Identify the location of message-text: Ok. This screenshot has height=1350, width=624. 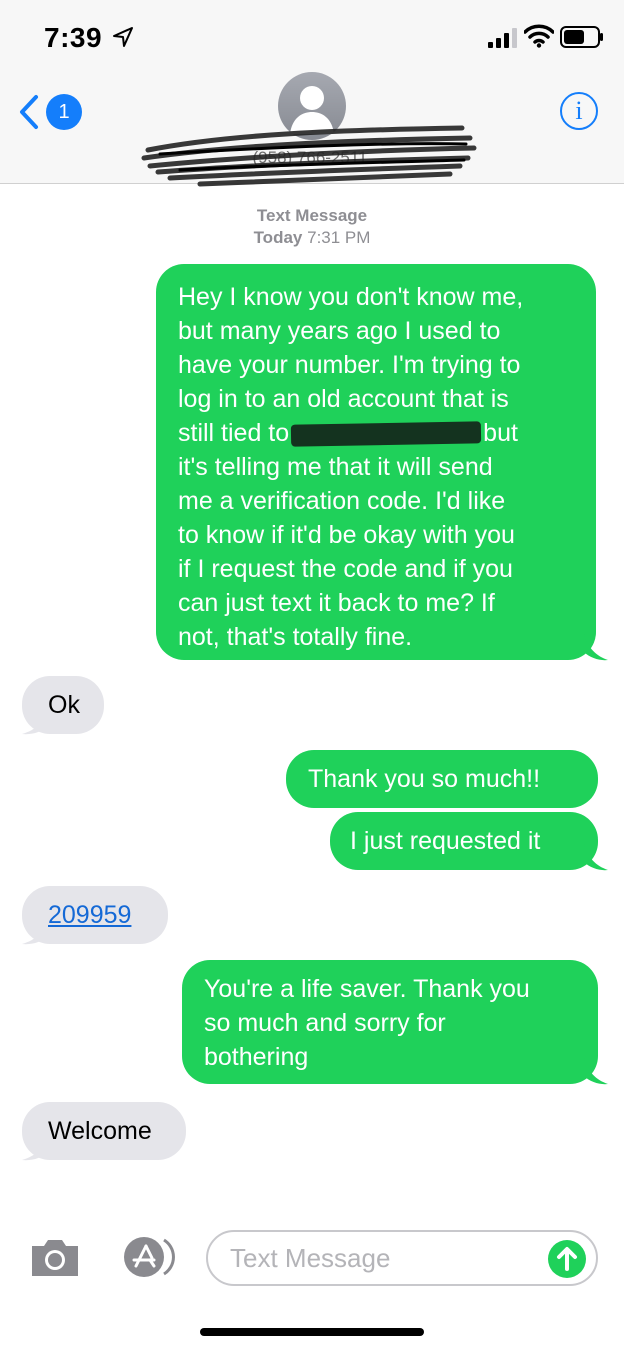
(64, 705).